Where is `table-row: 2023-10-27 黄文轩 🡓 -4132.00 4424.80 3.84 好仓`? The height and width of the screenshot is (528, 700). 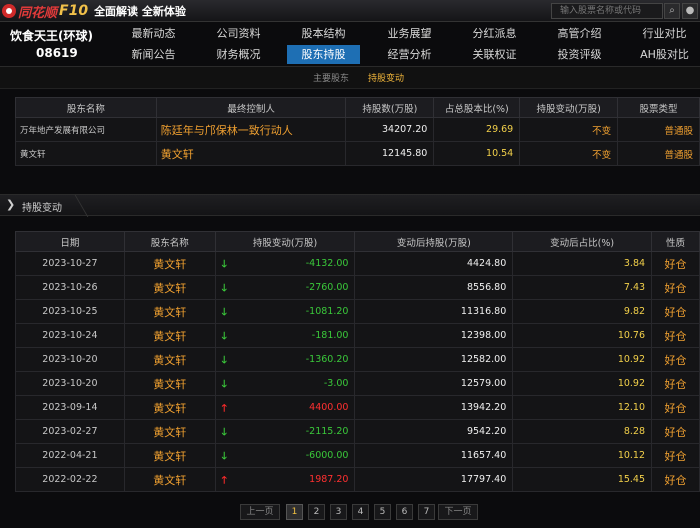
table-row: 2023-10-27 黄文轩 🡓 -4132.00 4424.80 3.84 好仓 is located at coordinates (357, 263).